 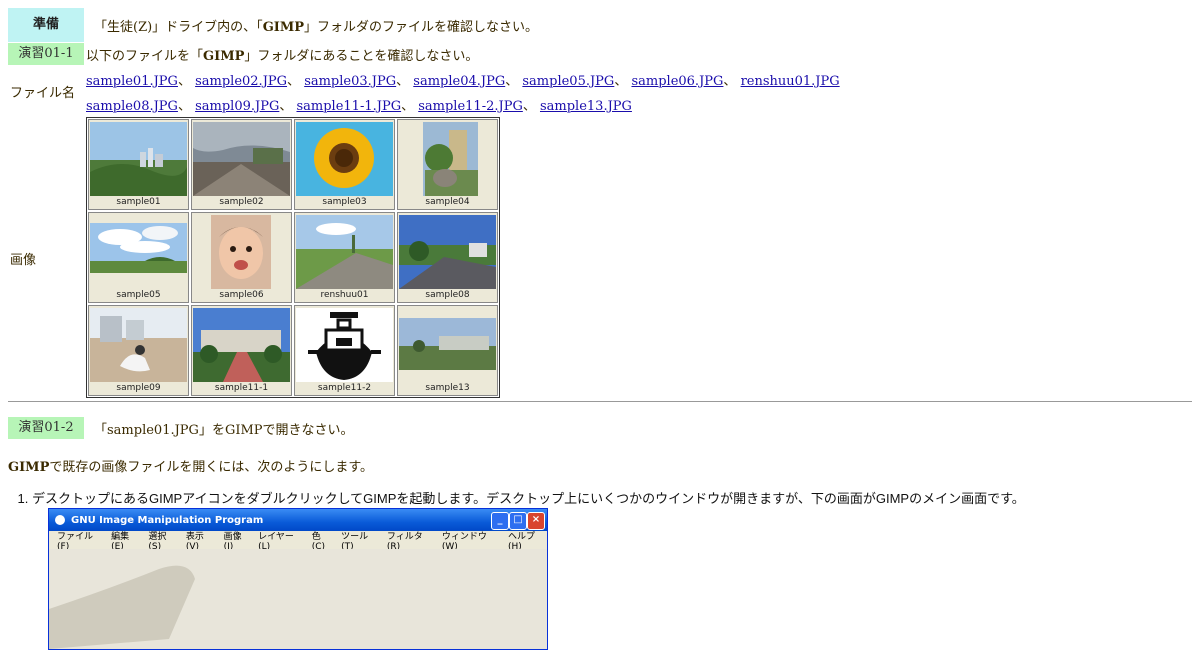 What do you see at coordinates (518, 521) in the screenshot?
I see `maximize-icon: □` at bounding box center [518, 521].